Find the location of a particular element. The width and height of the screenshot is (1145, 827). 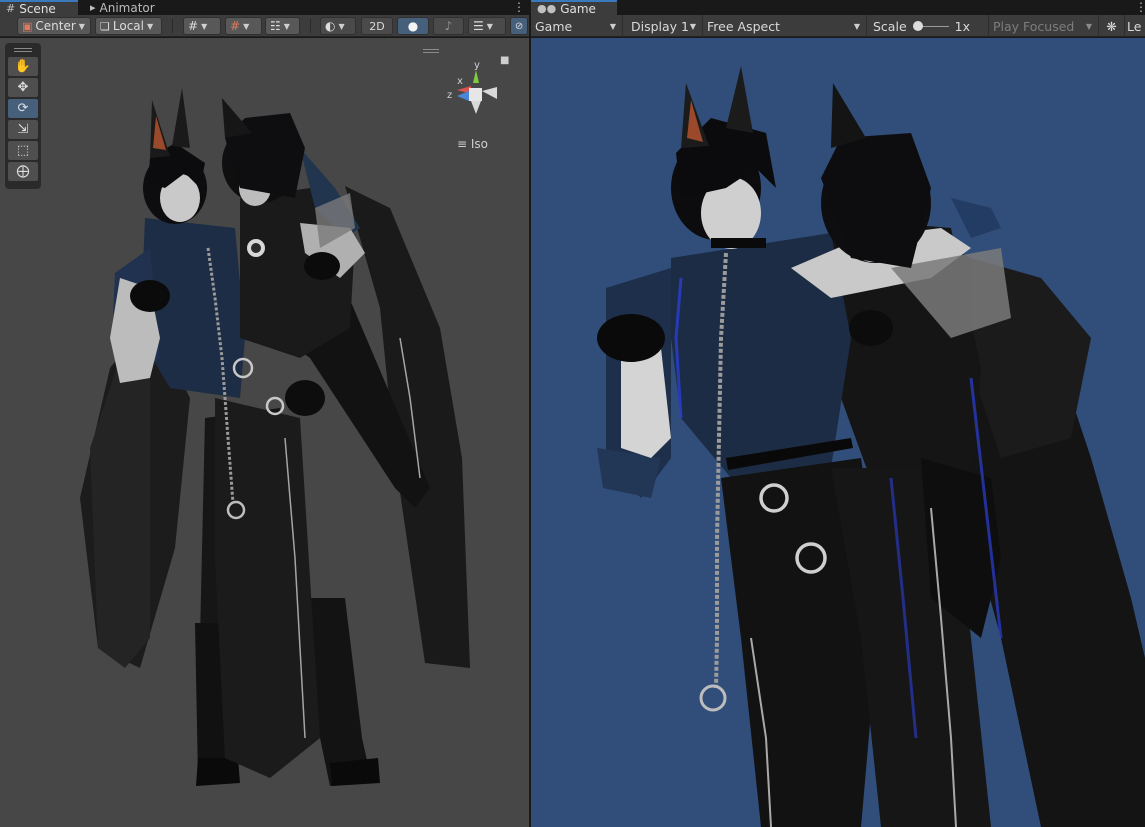

transform-icon: ⨁ is located at coordinates (23, 171).